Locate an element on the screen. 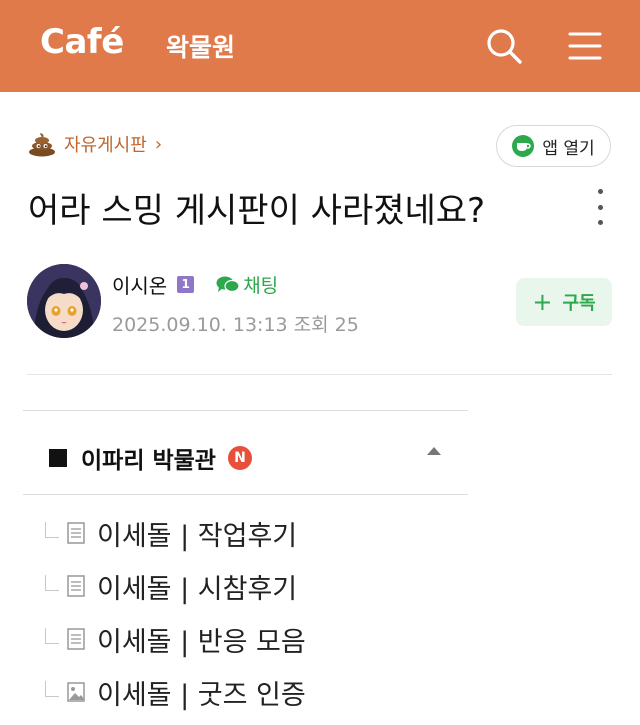  avatar is located at coordinates (64, 301).